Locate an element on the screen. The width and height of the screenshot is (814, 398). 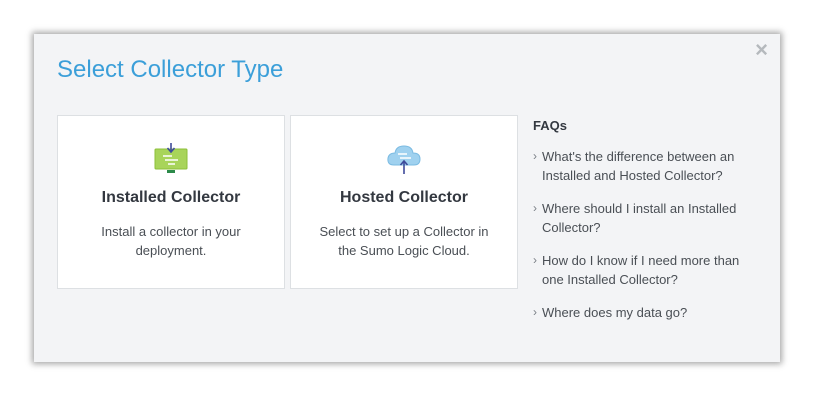
card-description: Install a collector in your deployment. is located at coordinates (171, 241).